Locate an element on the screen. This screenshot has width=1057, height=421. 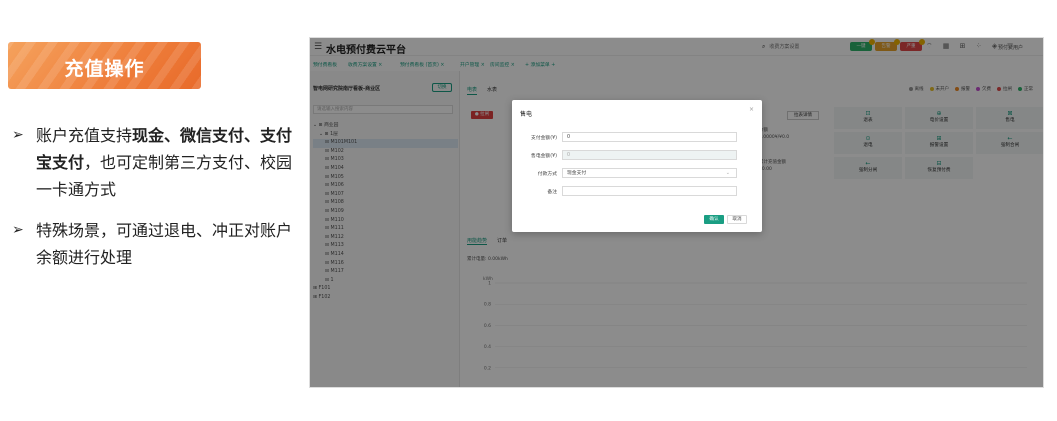
form-row: 售电金额(¥) 0 is located at coordinates (637, 155).